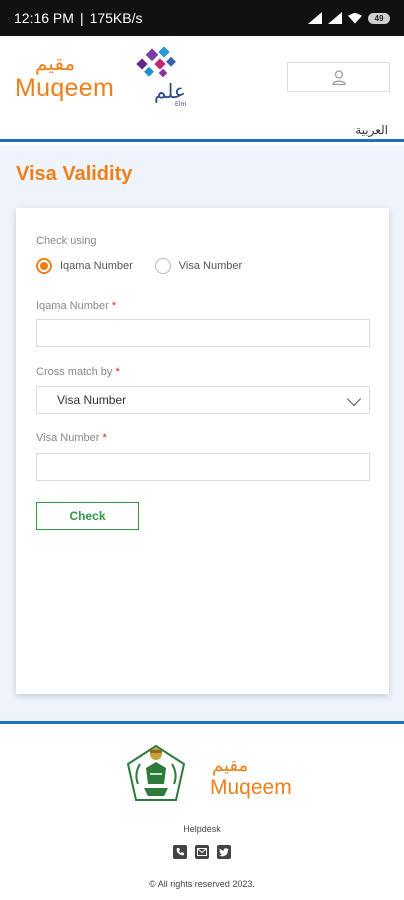  I want to click on helpdesk-label: Helpdesk, so click(202, 829).